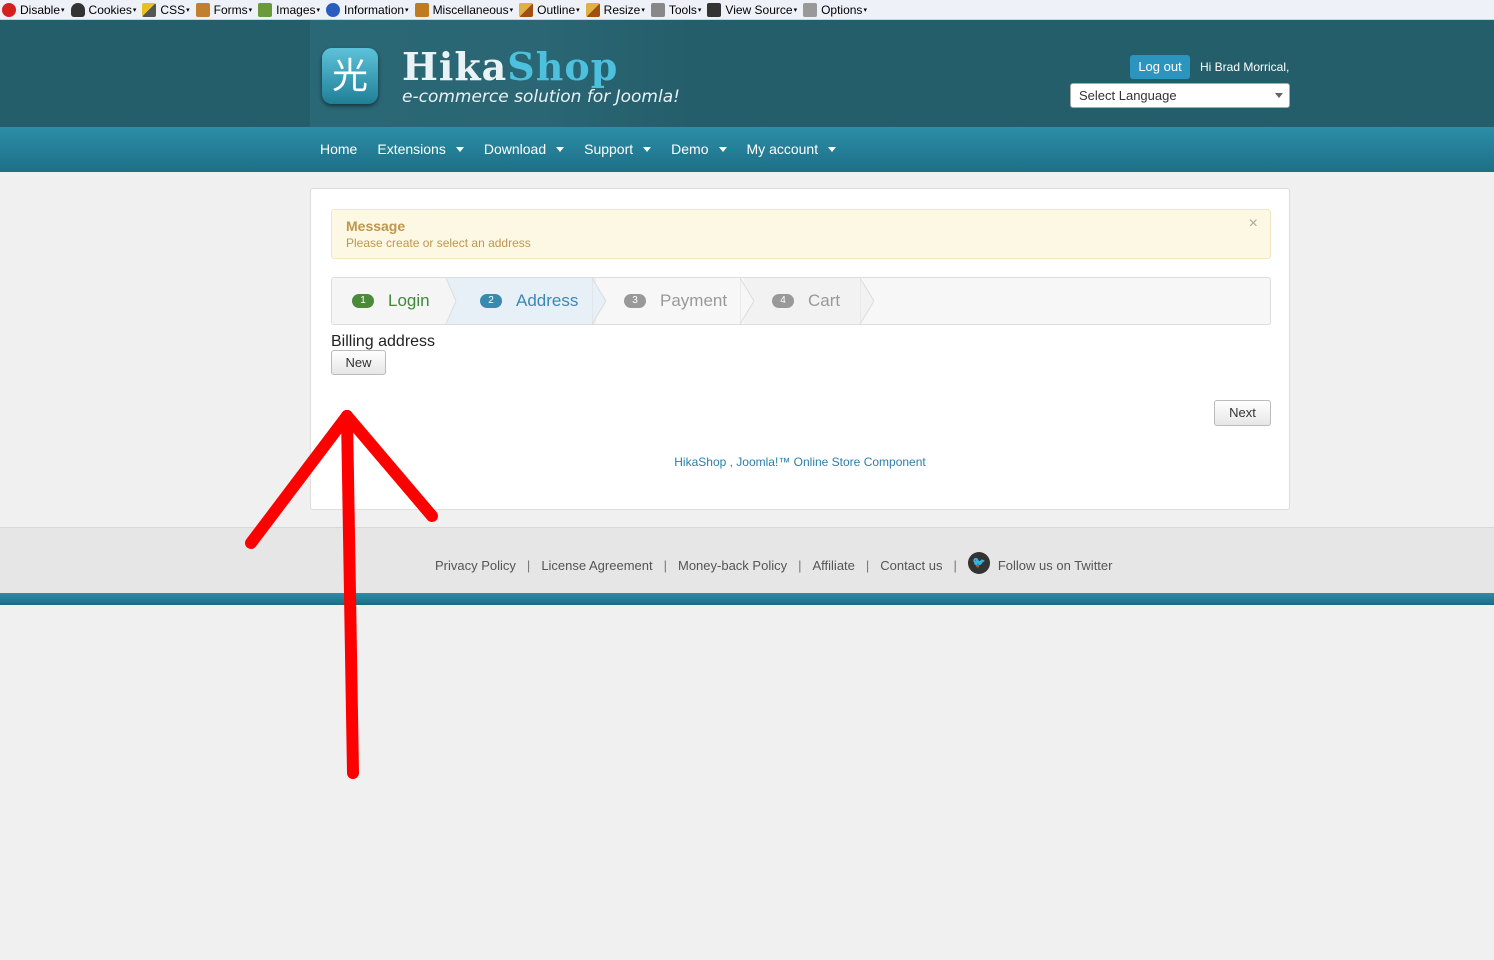 The height and width of the screenshot is (960, 1494). I want to click on options-icon, so click(810, 9).